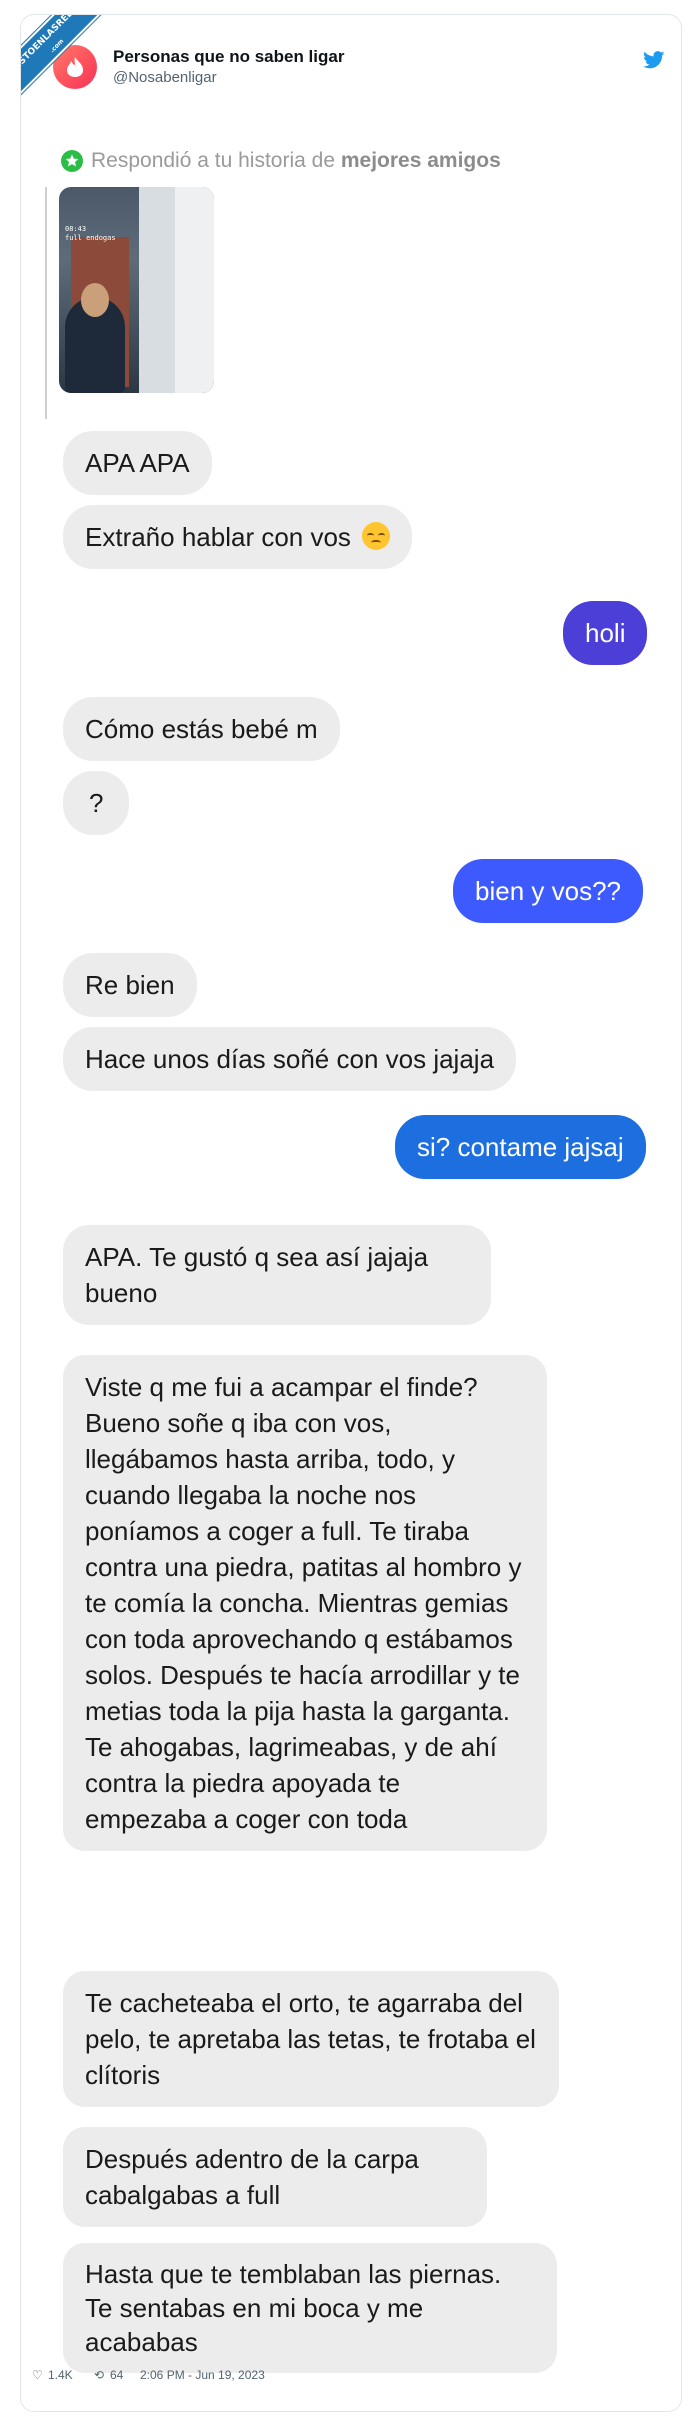  What do you see at coordinates (37, 2375) in the screenshot?
I see `like-icon: ♡` at bounding box center [37, 2375].